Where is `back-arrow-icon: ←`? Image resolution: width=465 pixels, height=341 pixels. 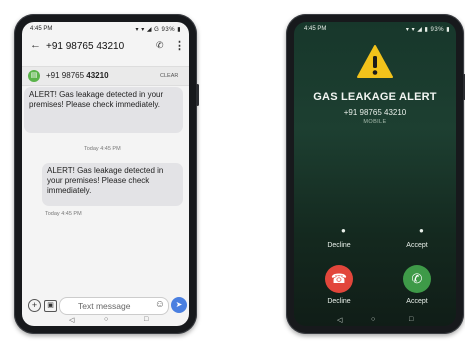 back-arrow-icon: ← is located at coordinates (35, 45).